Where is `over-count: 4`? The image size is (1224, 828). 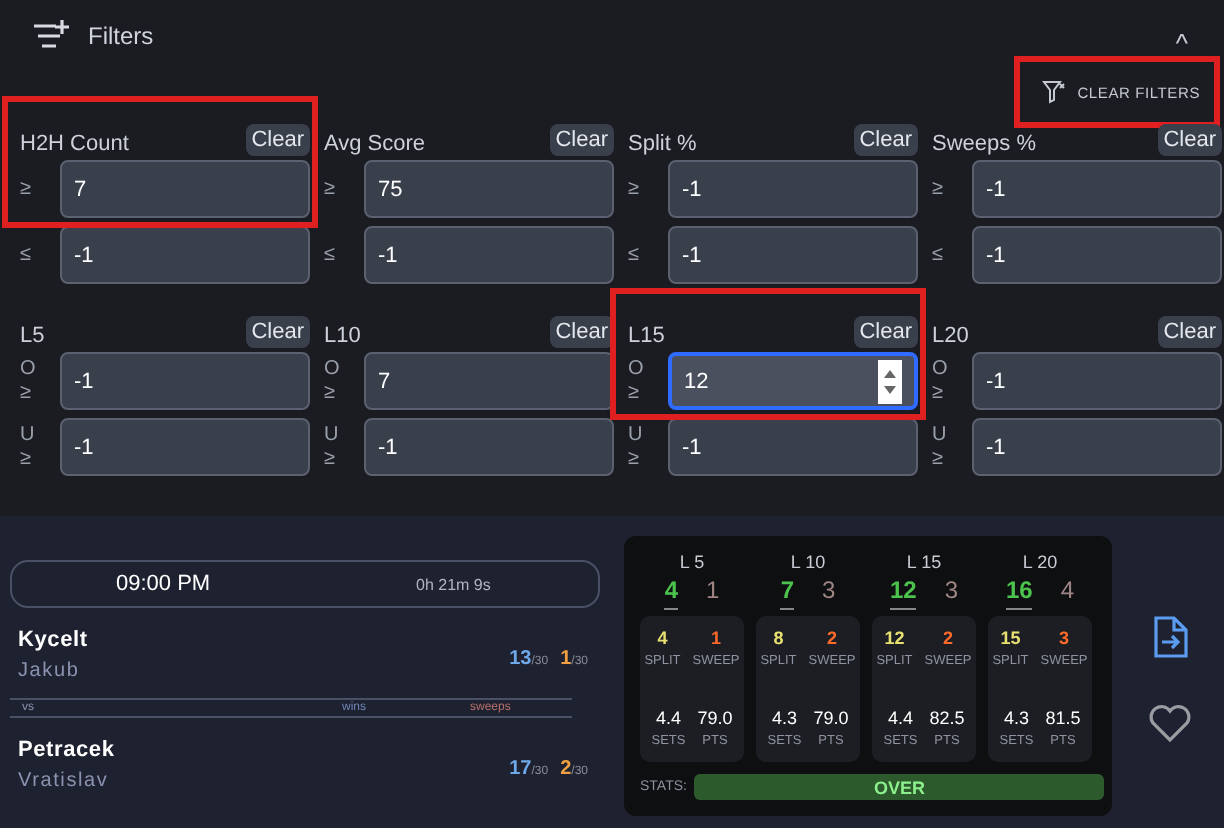 over-count: 4 is located at coordinates (671, 593).